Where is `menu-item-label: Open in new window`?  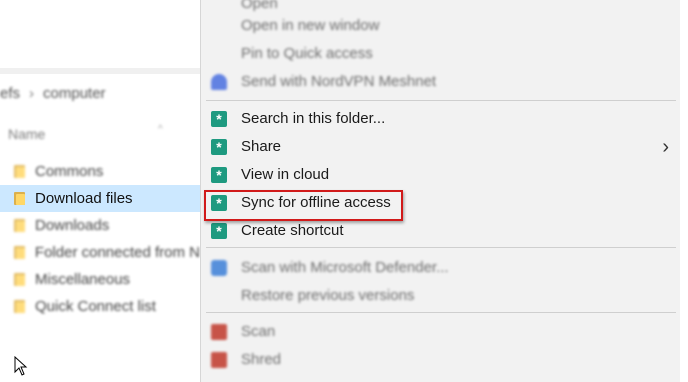 menu-item-label: Open in new window is located at coordinates (310, 25).